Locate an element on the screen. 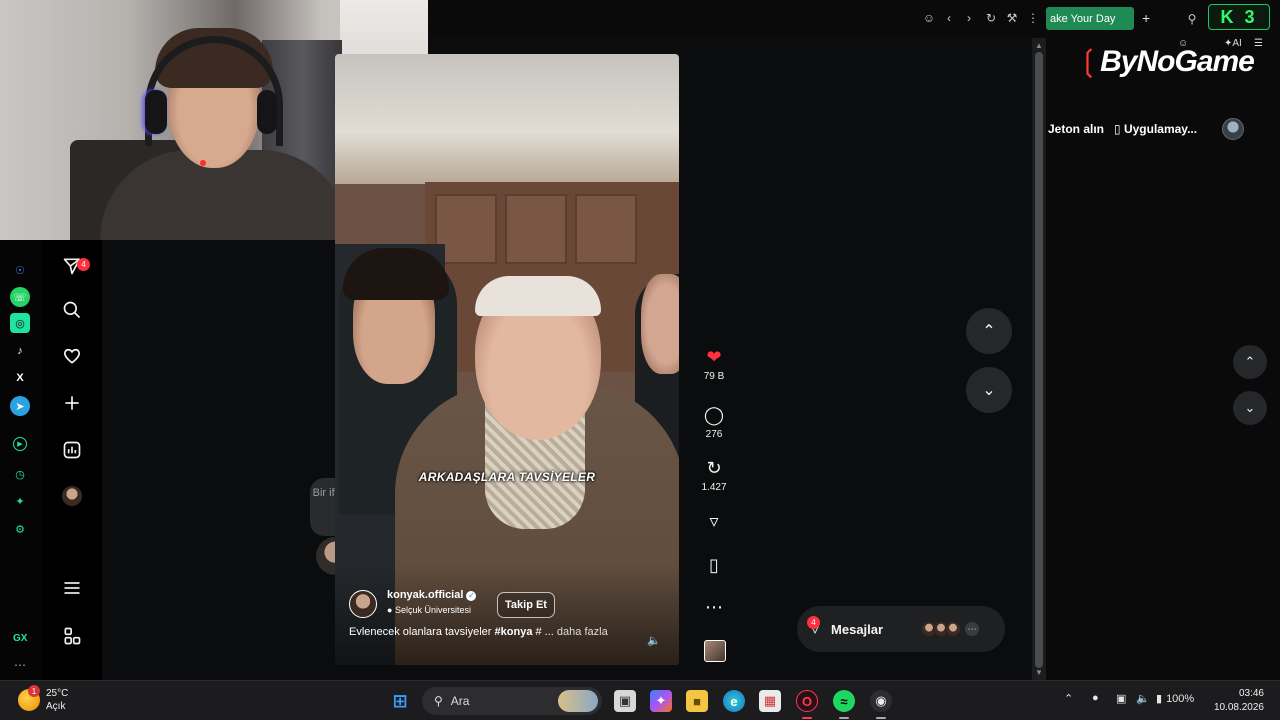 This screenshot has width=1280, height=720. settings-icon: ⚙ is located at coordinates (20, 529).